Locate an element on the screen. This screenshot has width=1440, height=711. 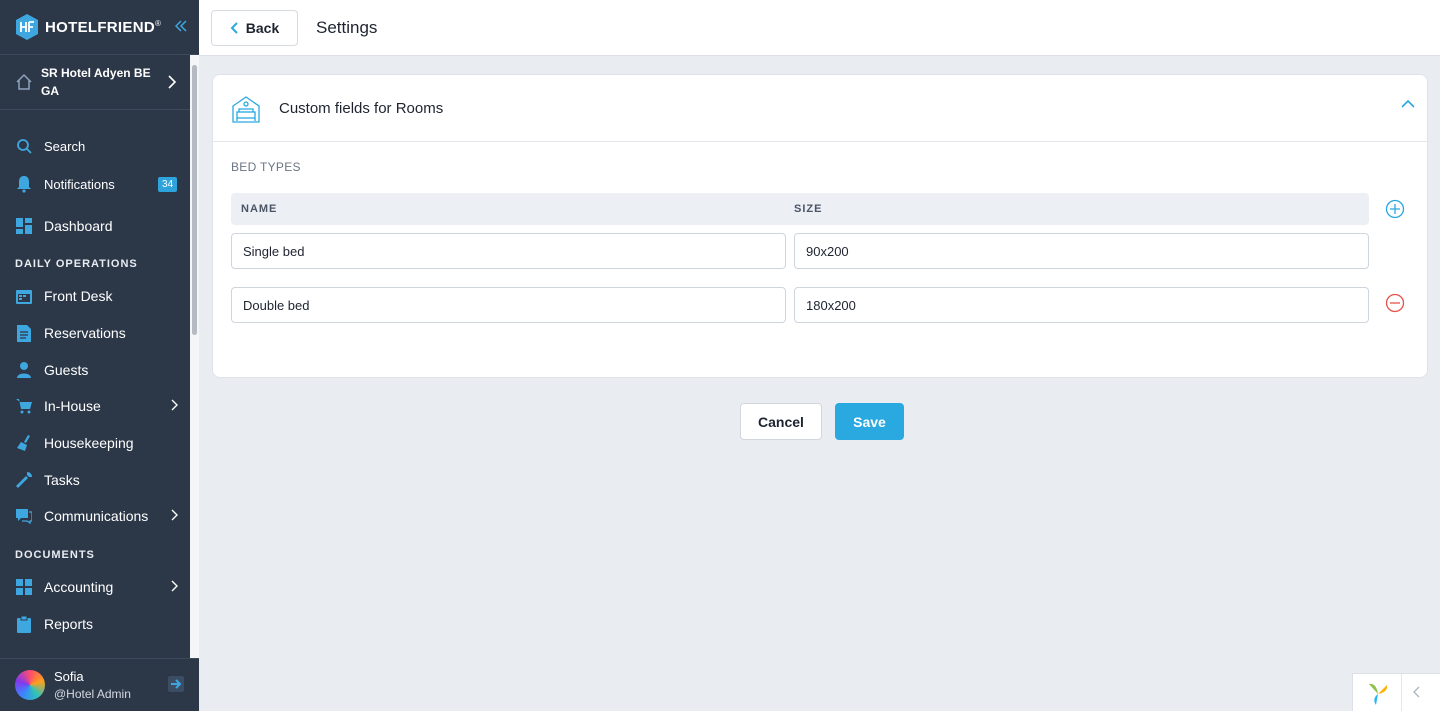
page-title: Settings is located at coordinates (347, 27).